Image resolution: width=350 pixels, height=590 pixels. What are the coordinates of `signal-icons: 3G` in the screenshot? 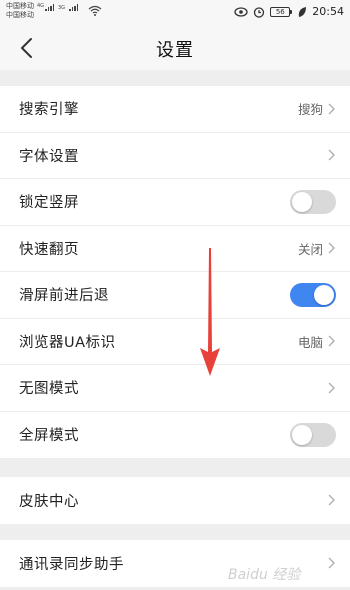 It's located at (61, 7).